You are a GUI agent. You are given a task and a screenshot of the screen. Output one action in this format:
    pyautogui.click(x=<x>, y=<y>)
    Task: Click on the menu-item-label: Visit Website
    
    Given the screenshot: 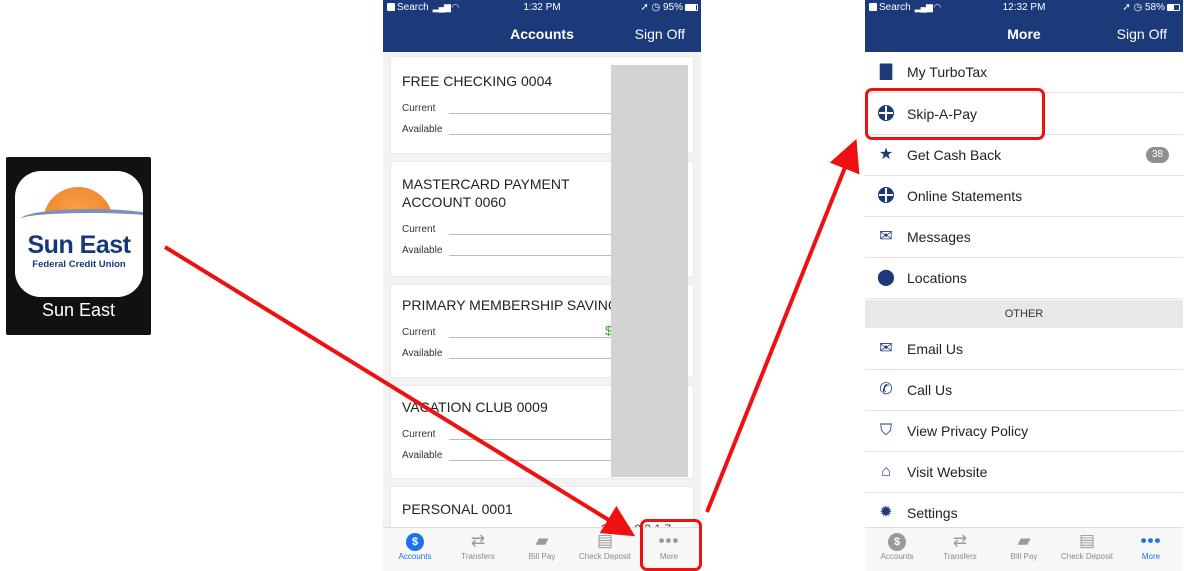 What is the action you would take?
    pyautogui.click(x=947, y=472)
    